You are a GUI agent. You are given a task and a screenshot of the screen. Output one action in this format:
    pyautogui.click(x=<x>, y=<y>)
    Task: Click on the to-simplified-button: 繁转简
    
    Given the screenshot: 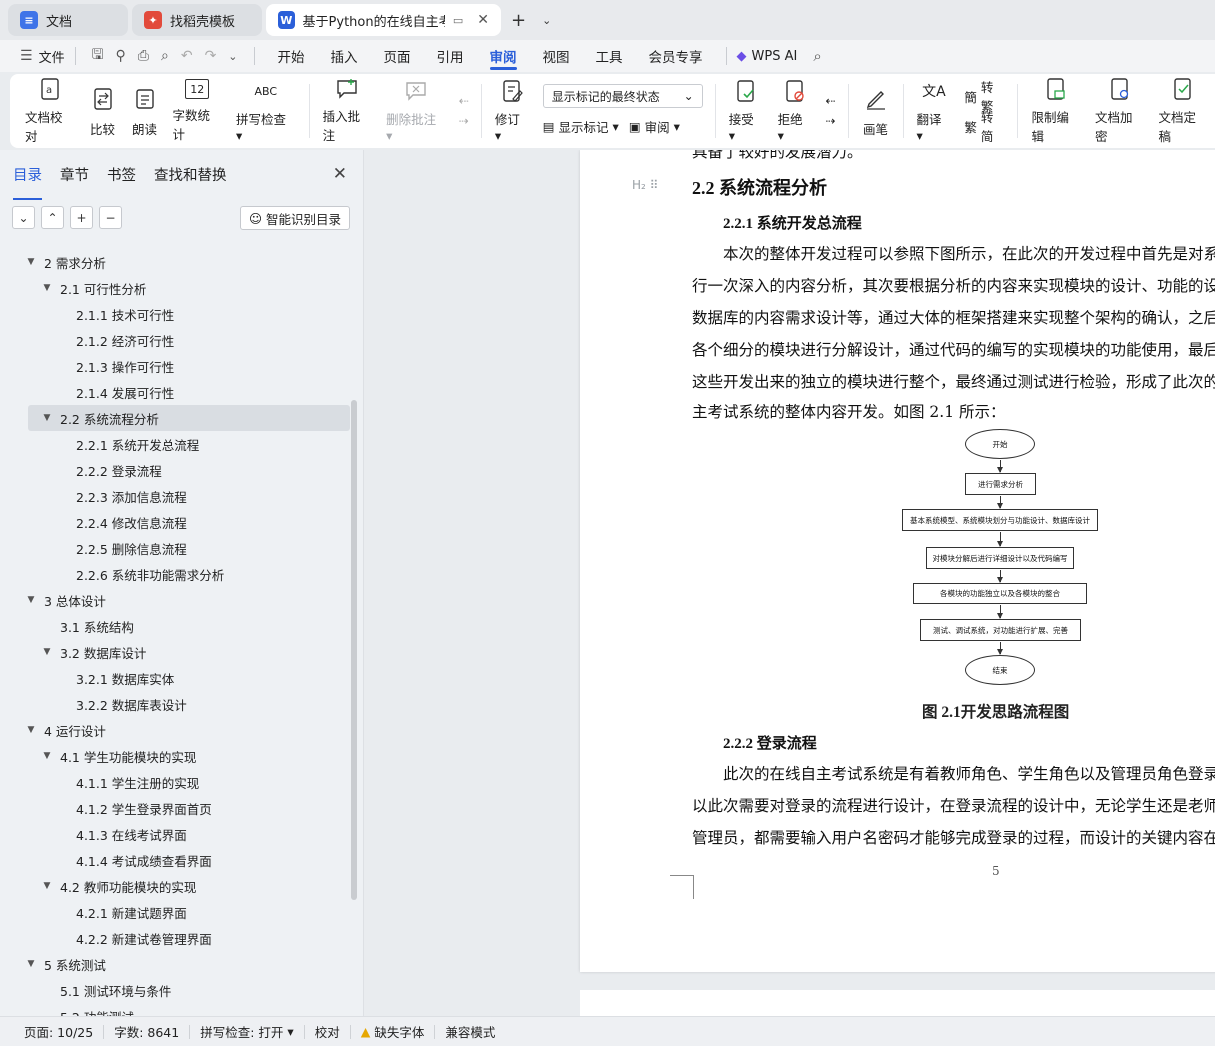 What is the action you would take?
    pyautogui.click(x=984, y=127)
    